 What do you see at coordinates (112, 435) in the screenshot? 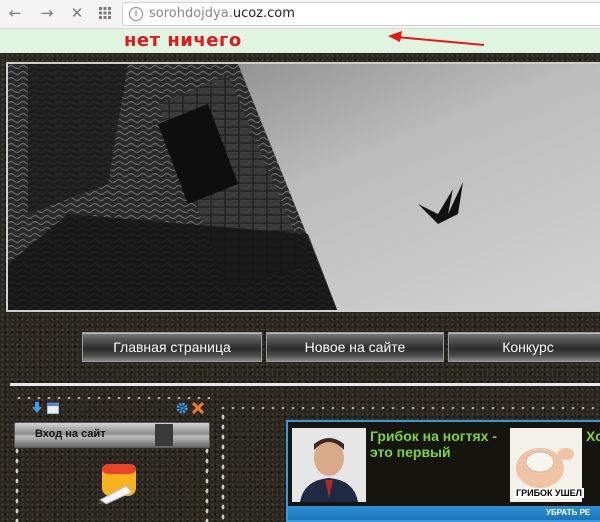
I see `login-panel-header: Вход на сайт` at bounding box center [112, 435].